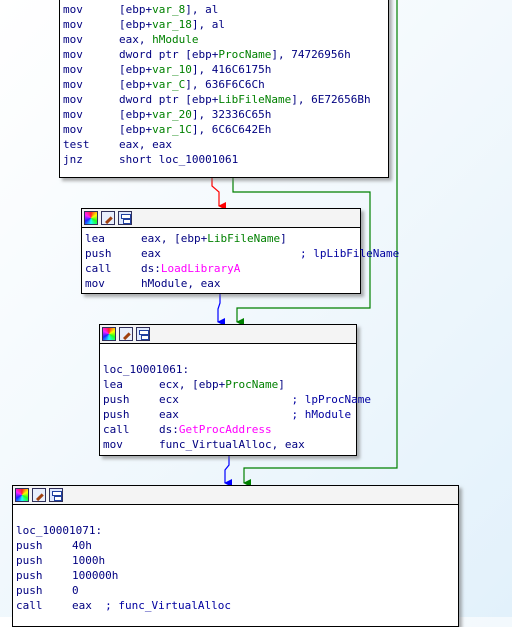  I want to click on instruction-line: push 0, so click(235, 590).